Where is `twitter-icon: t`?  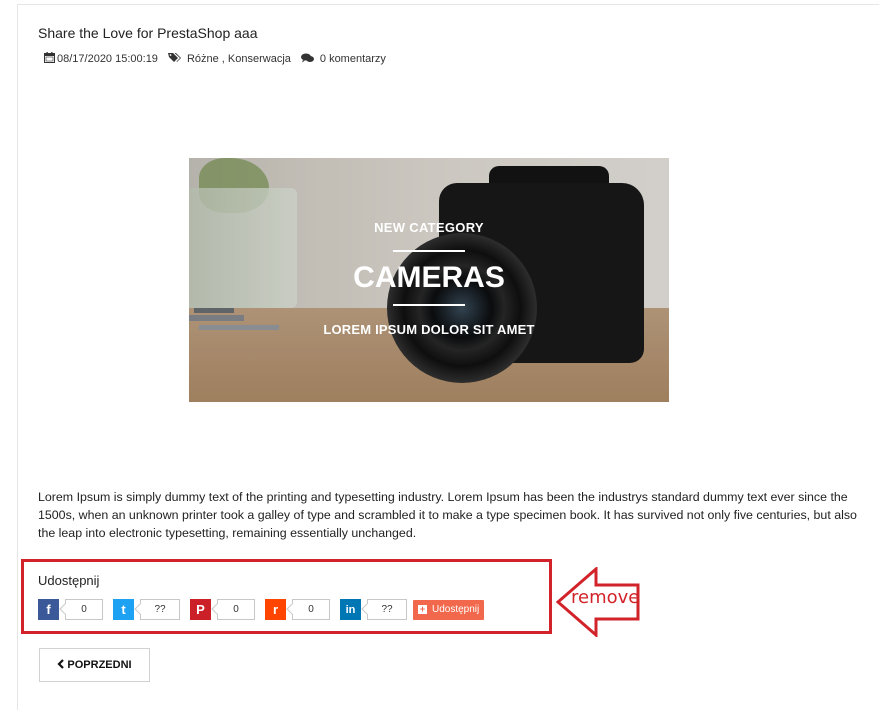
twitter-icon: t is located at coordinates (123, 609).